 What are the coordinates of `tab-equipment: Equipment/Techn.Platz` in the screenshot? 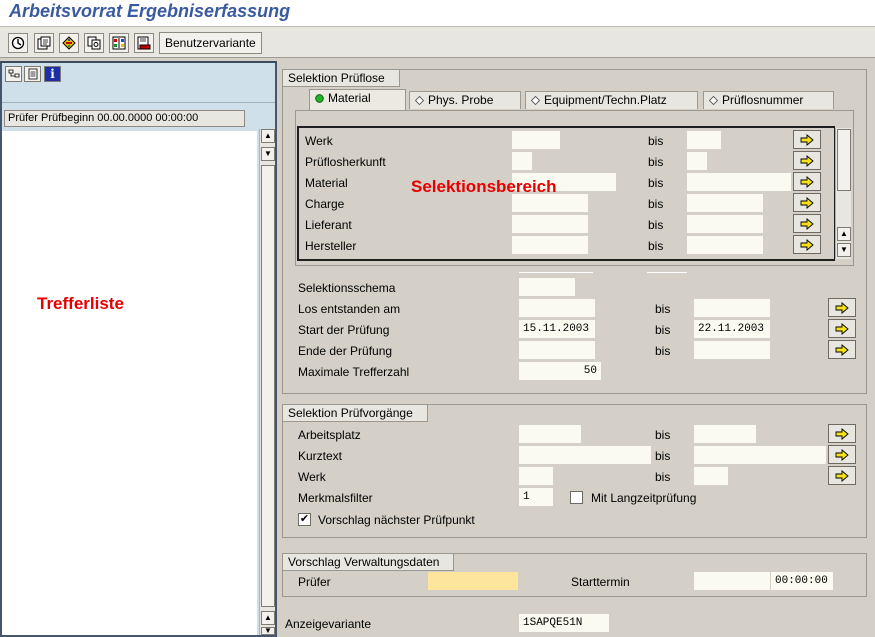 It's located at (611, 100).